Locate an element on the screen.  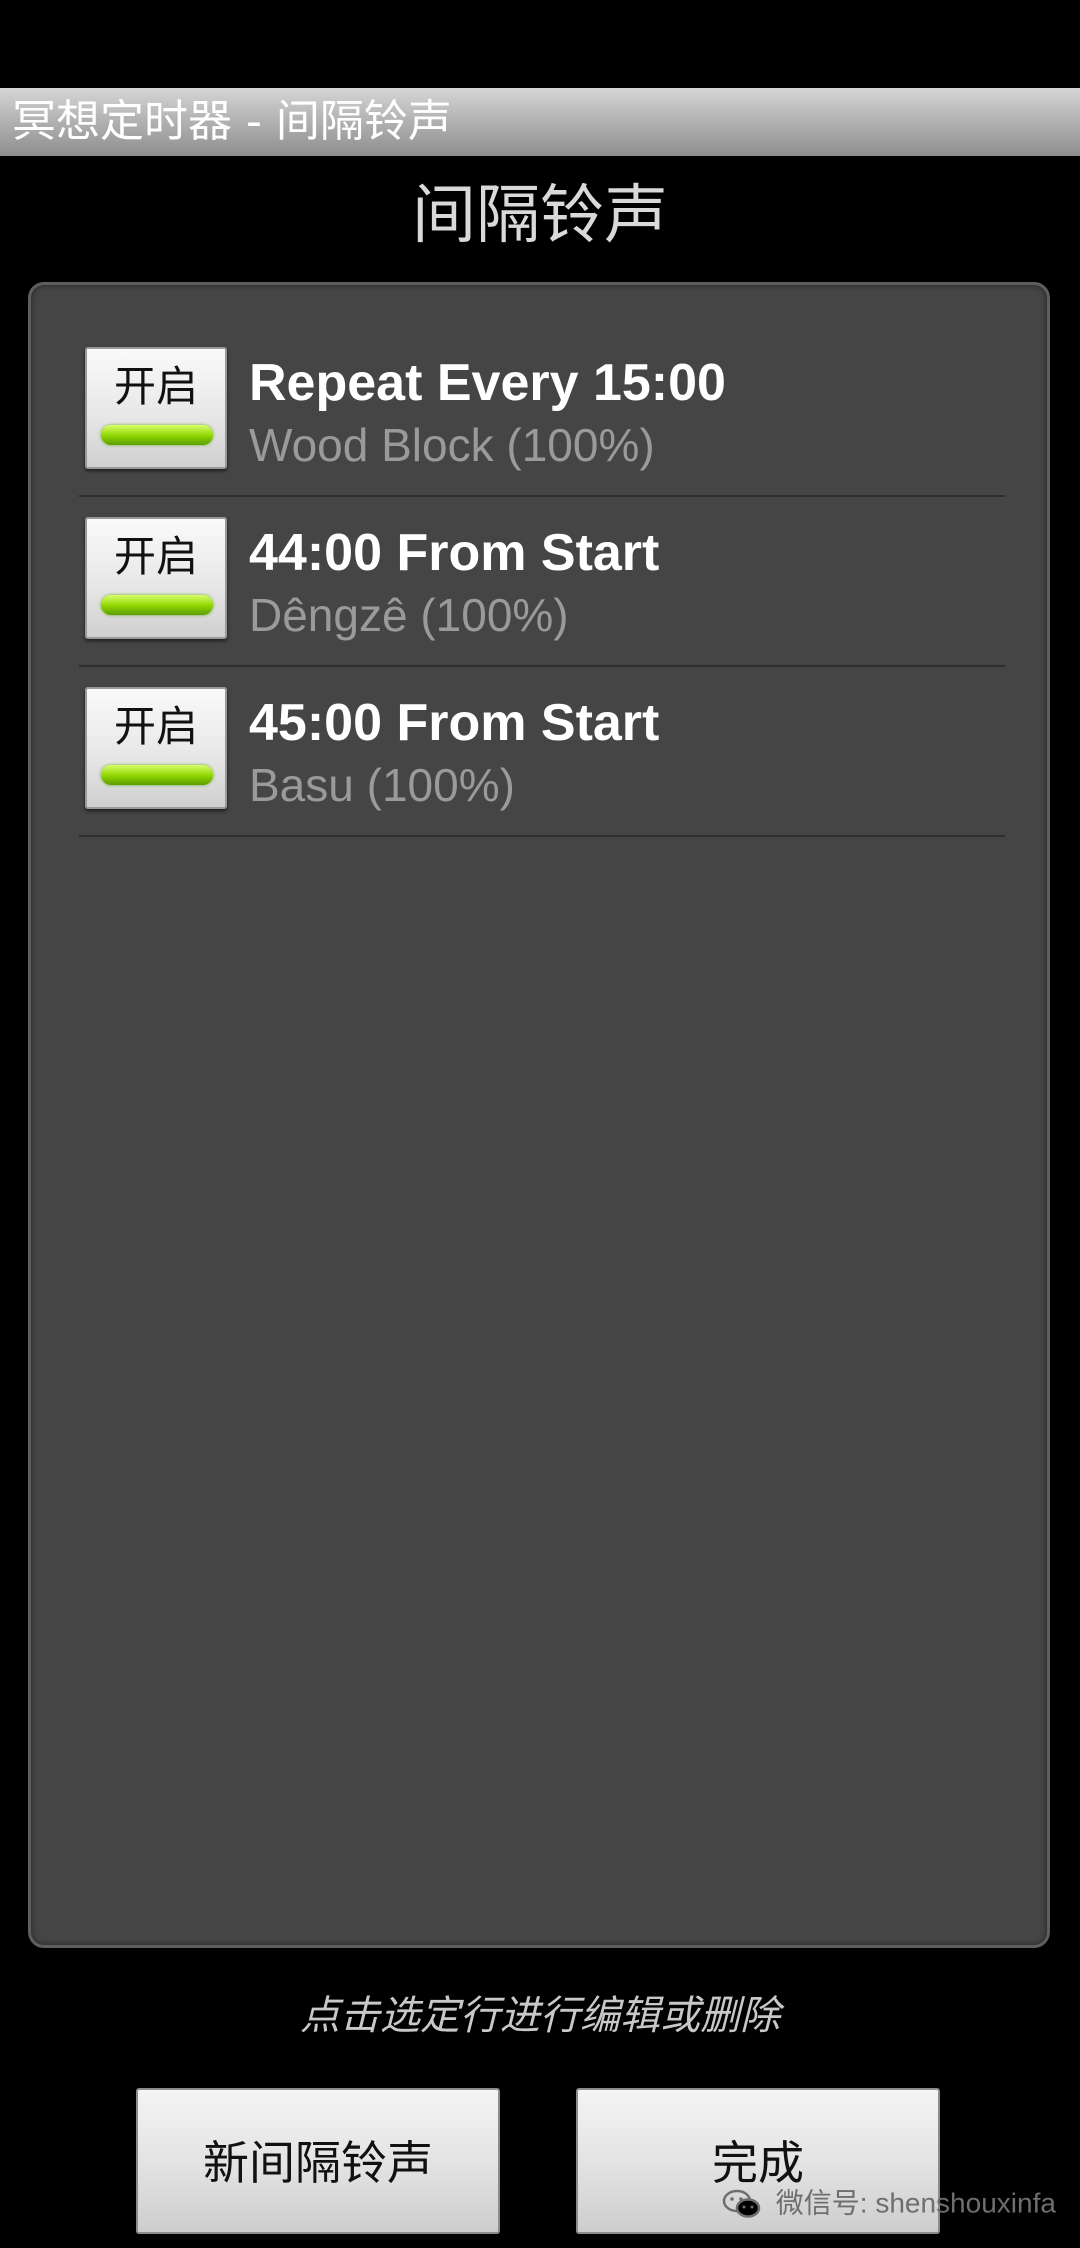
app-title: 冥想定时器 - 间隔铃声 is located at coordinates (232, 121).